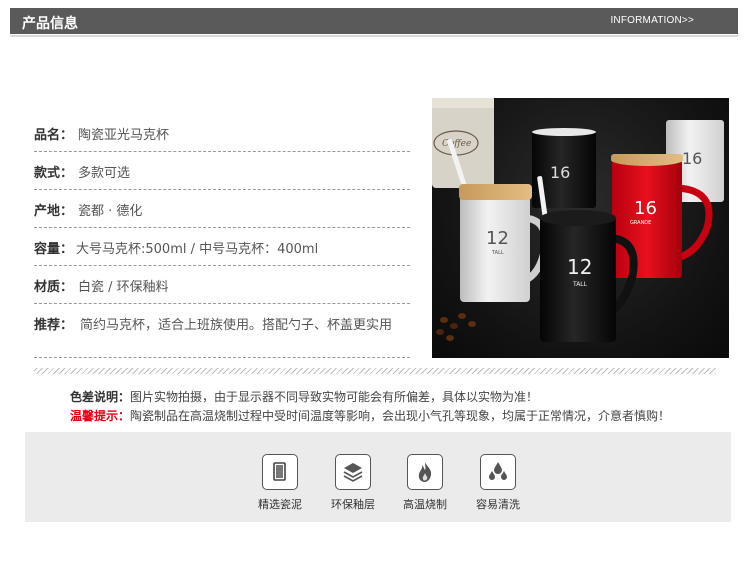  Describe the element at coordinates (197, 249) in the screenshot. I see `spec-value: 大号马克杯:500ml / 中号马克杯：400ml` at that location.